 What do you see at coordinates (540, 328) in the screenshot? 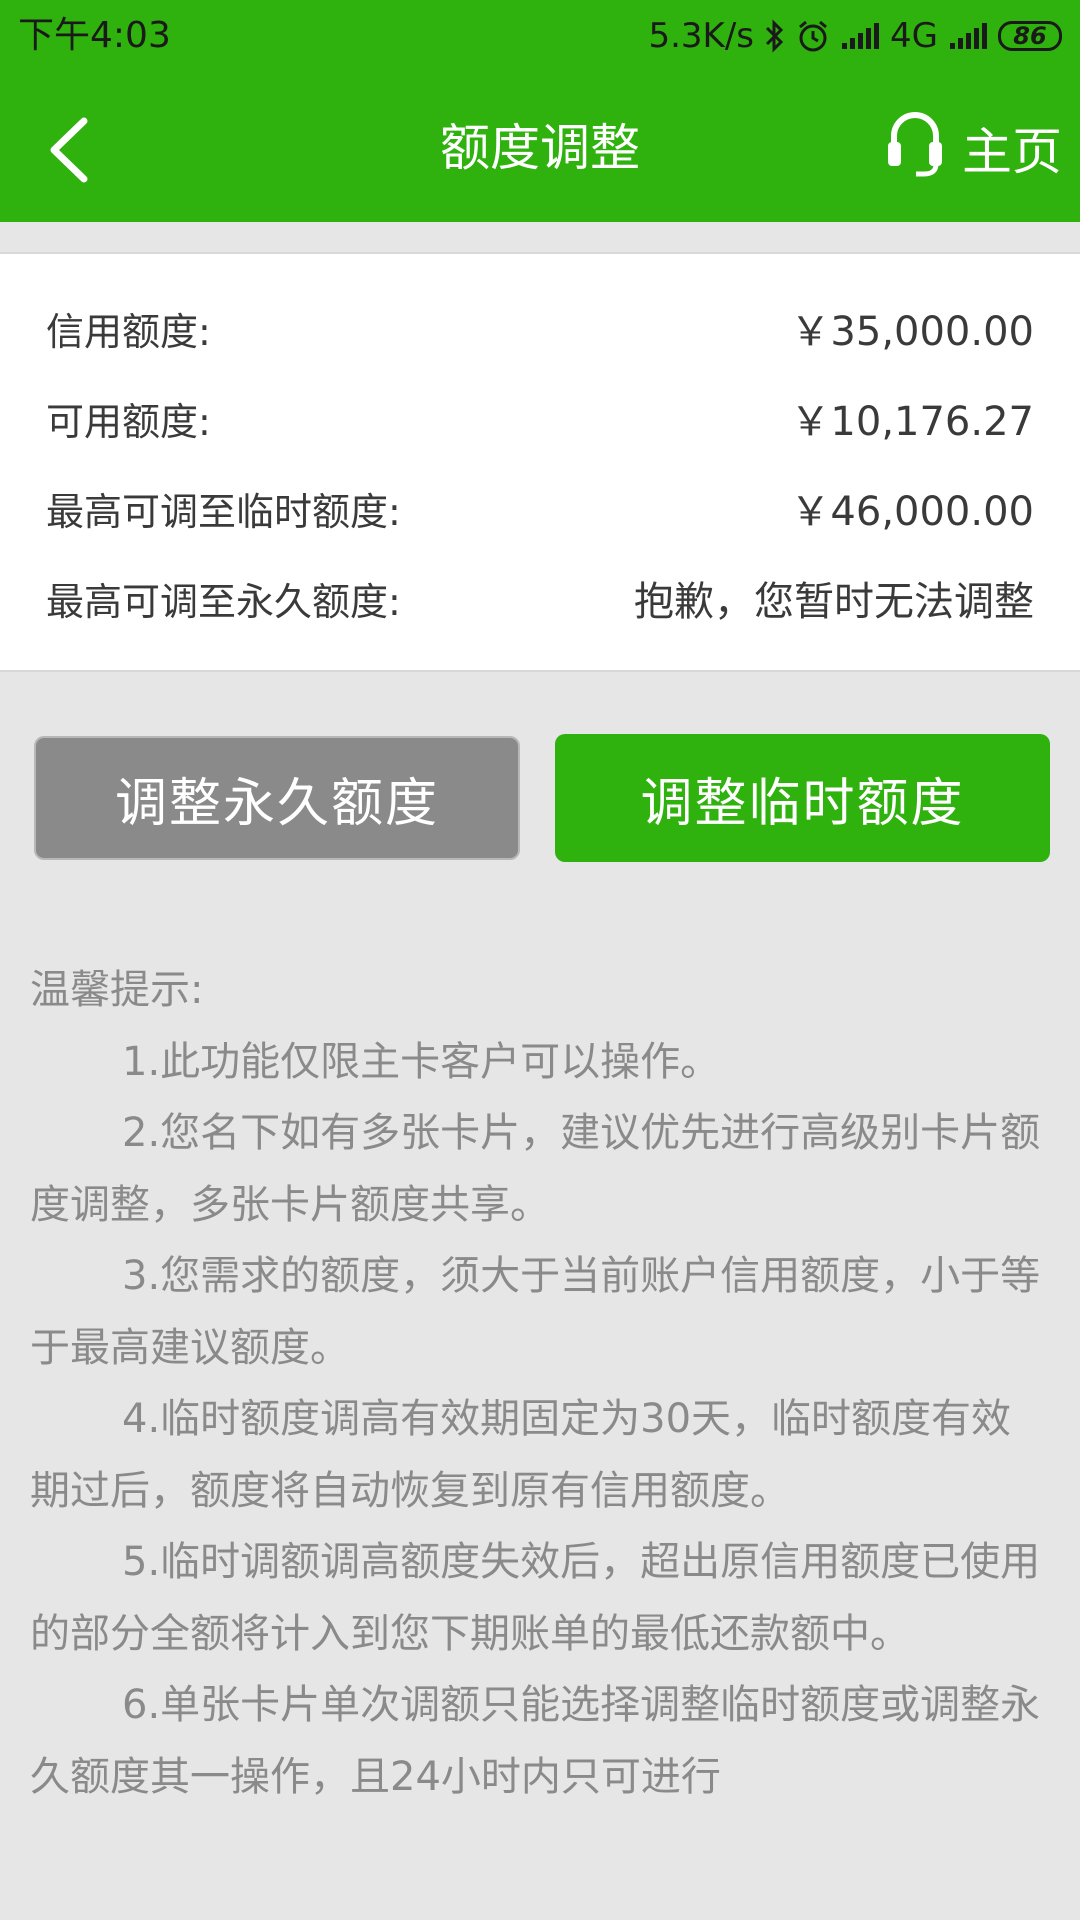
I see `credit-limit-row: 信用额度: ￥35,000.00` at bounding box center [540, 328].